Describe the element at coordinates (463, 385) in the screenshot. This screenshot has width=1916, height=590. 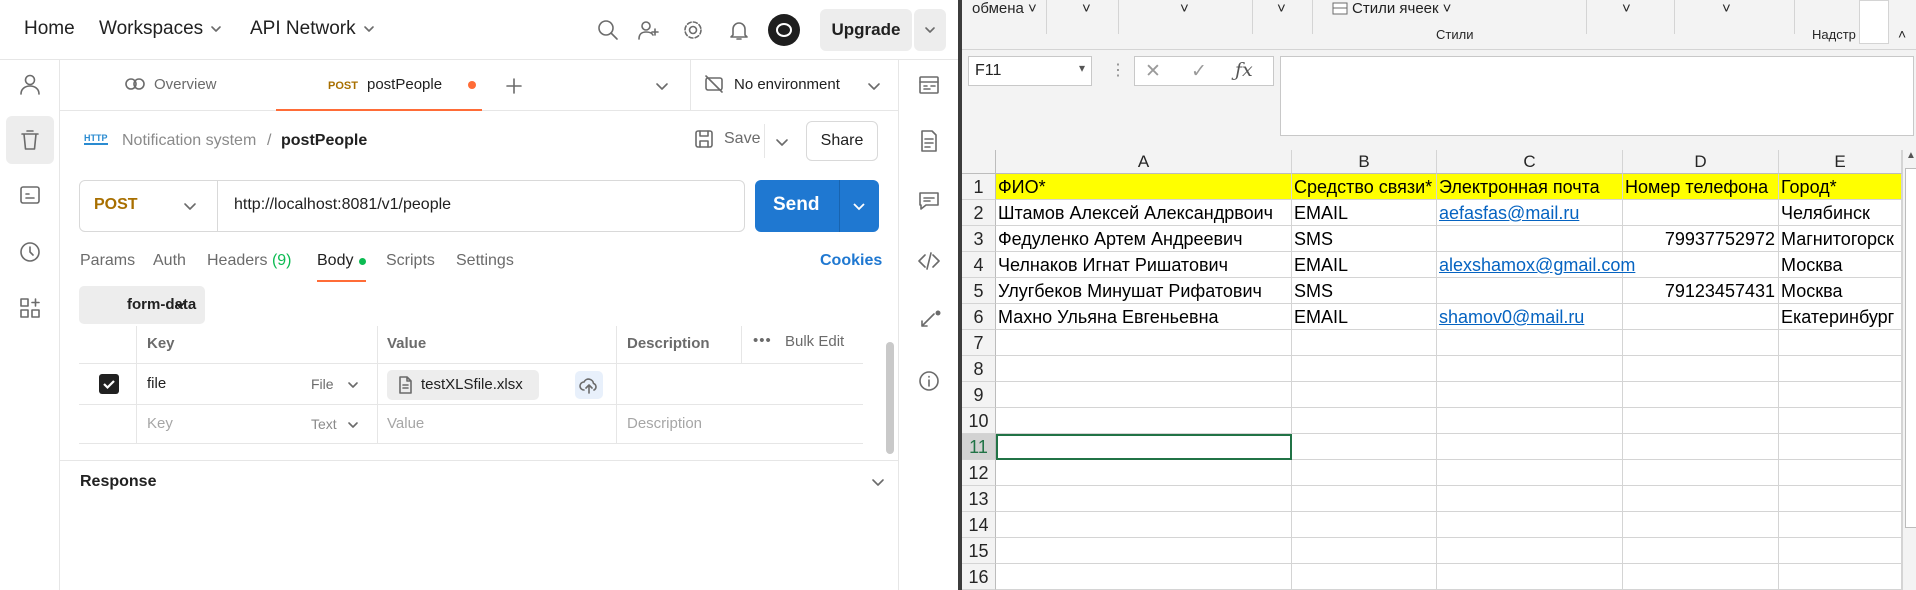
I see `file-chip: testXLSfile.xlsx` at that location.